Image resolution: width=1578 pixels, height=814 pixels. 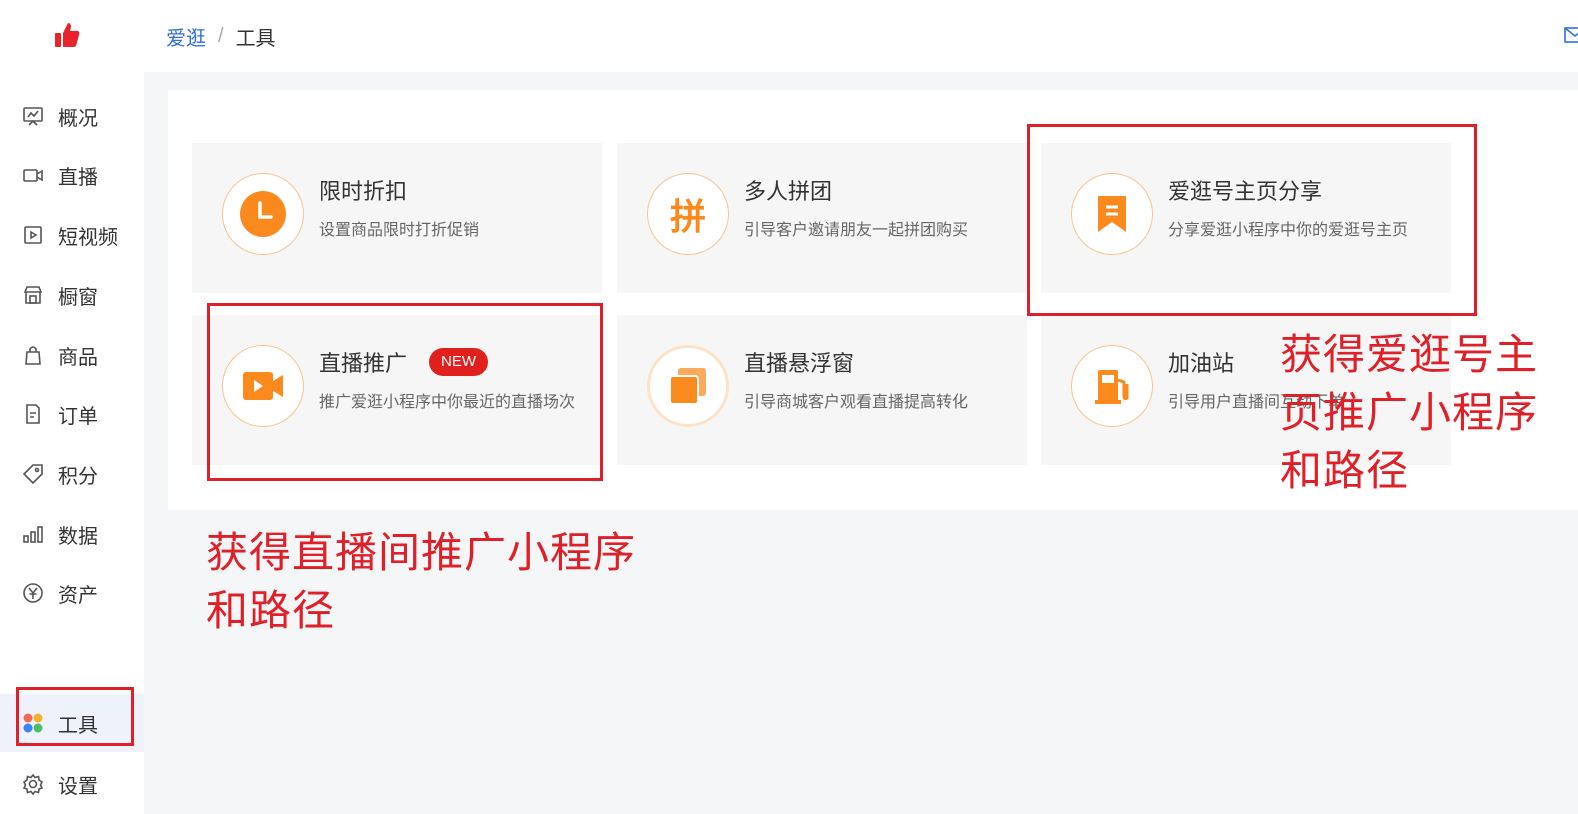 What do you see at coordinates (33, 235) in the screenshot?
I see `video-play-icon` at bounding box center [33, 235].